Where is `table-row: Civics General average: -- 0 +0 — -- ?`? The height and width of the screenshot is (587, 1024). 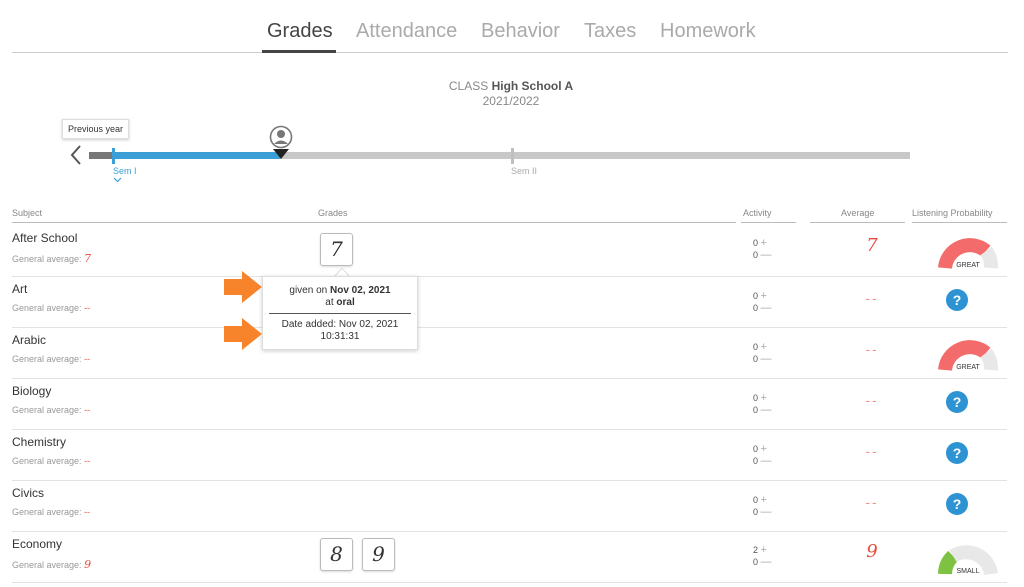
table-row: Civics General average: -- 0 +0 — -- ? is located at coordinates (509, 506).